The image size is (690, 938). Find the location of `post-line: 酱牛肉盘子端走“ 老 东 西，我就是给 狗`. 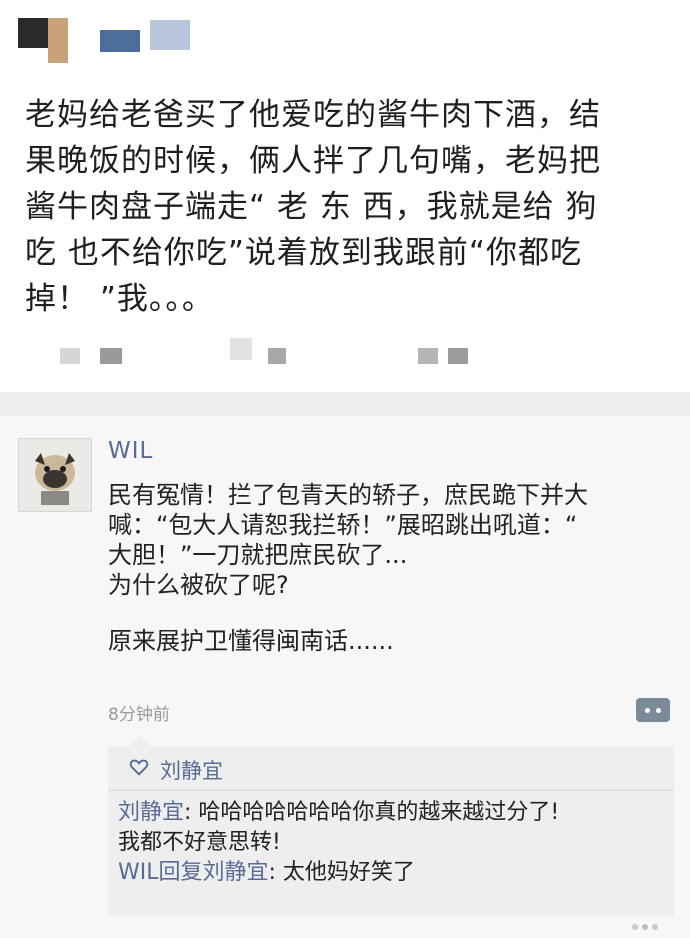

post-line: 酱牛肉盘子端走“ 老 东 西，我就是给 狗 is located at coordinates (311, 207).